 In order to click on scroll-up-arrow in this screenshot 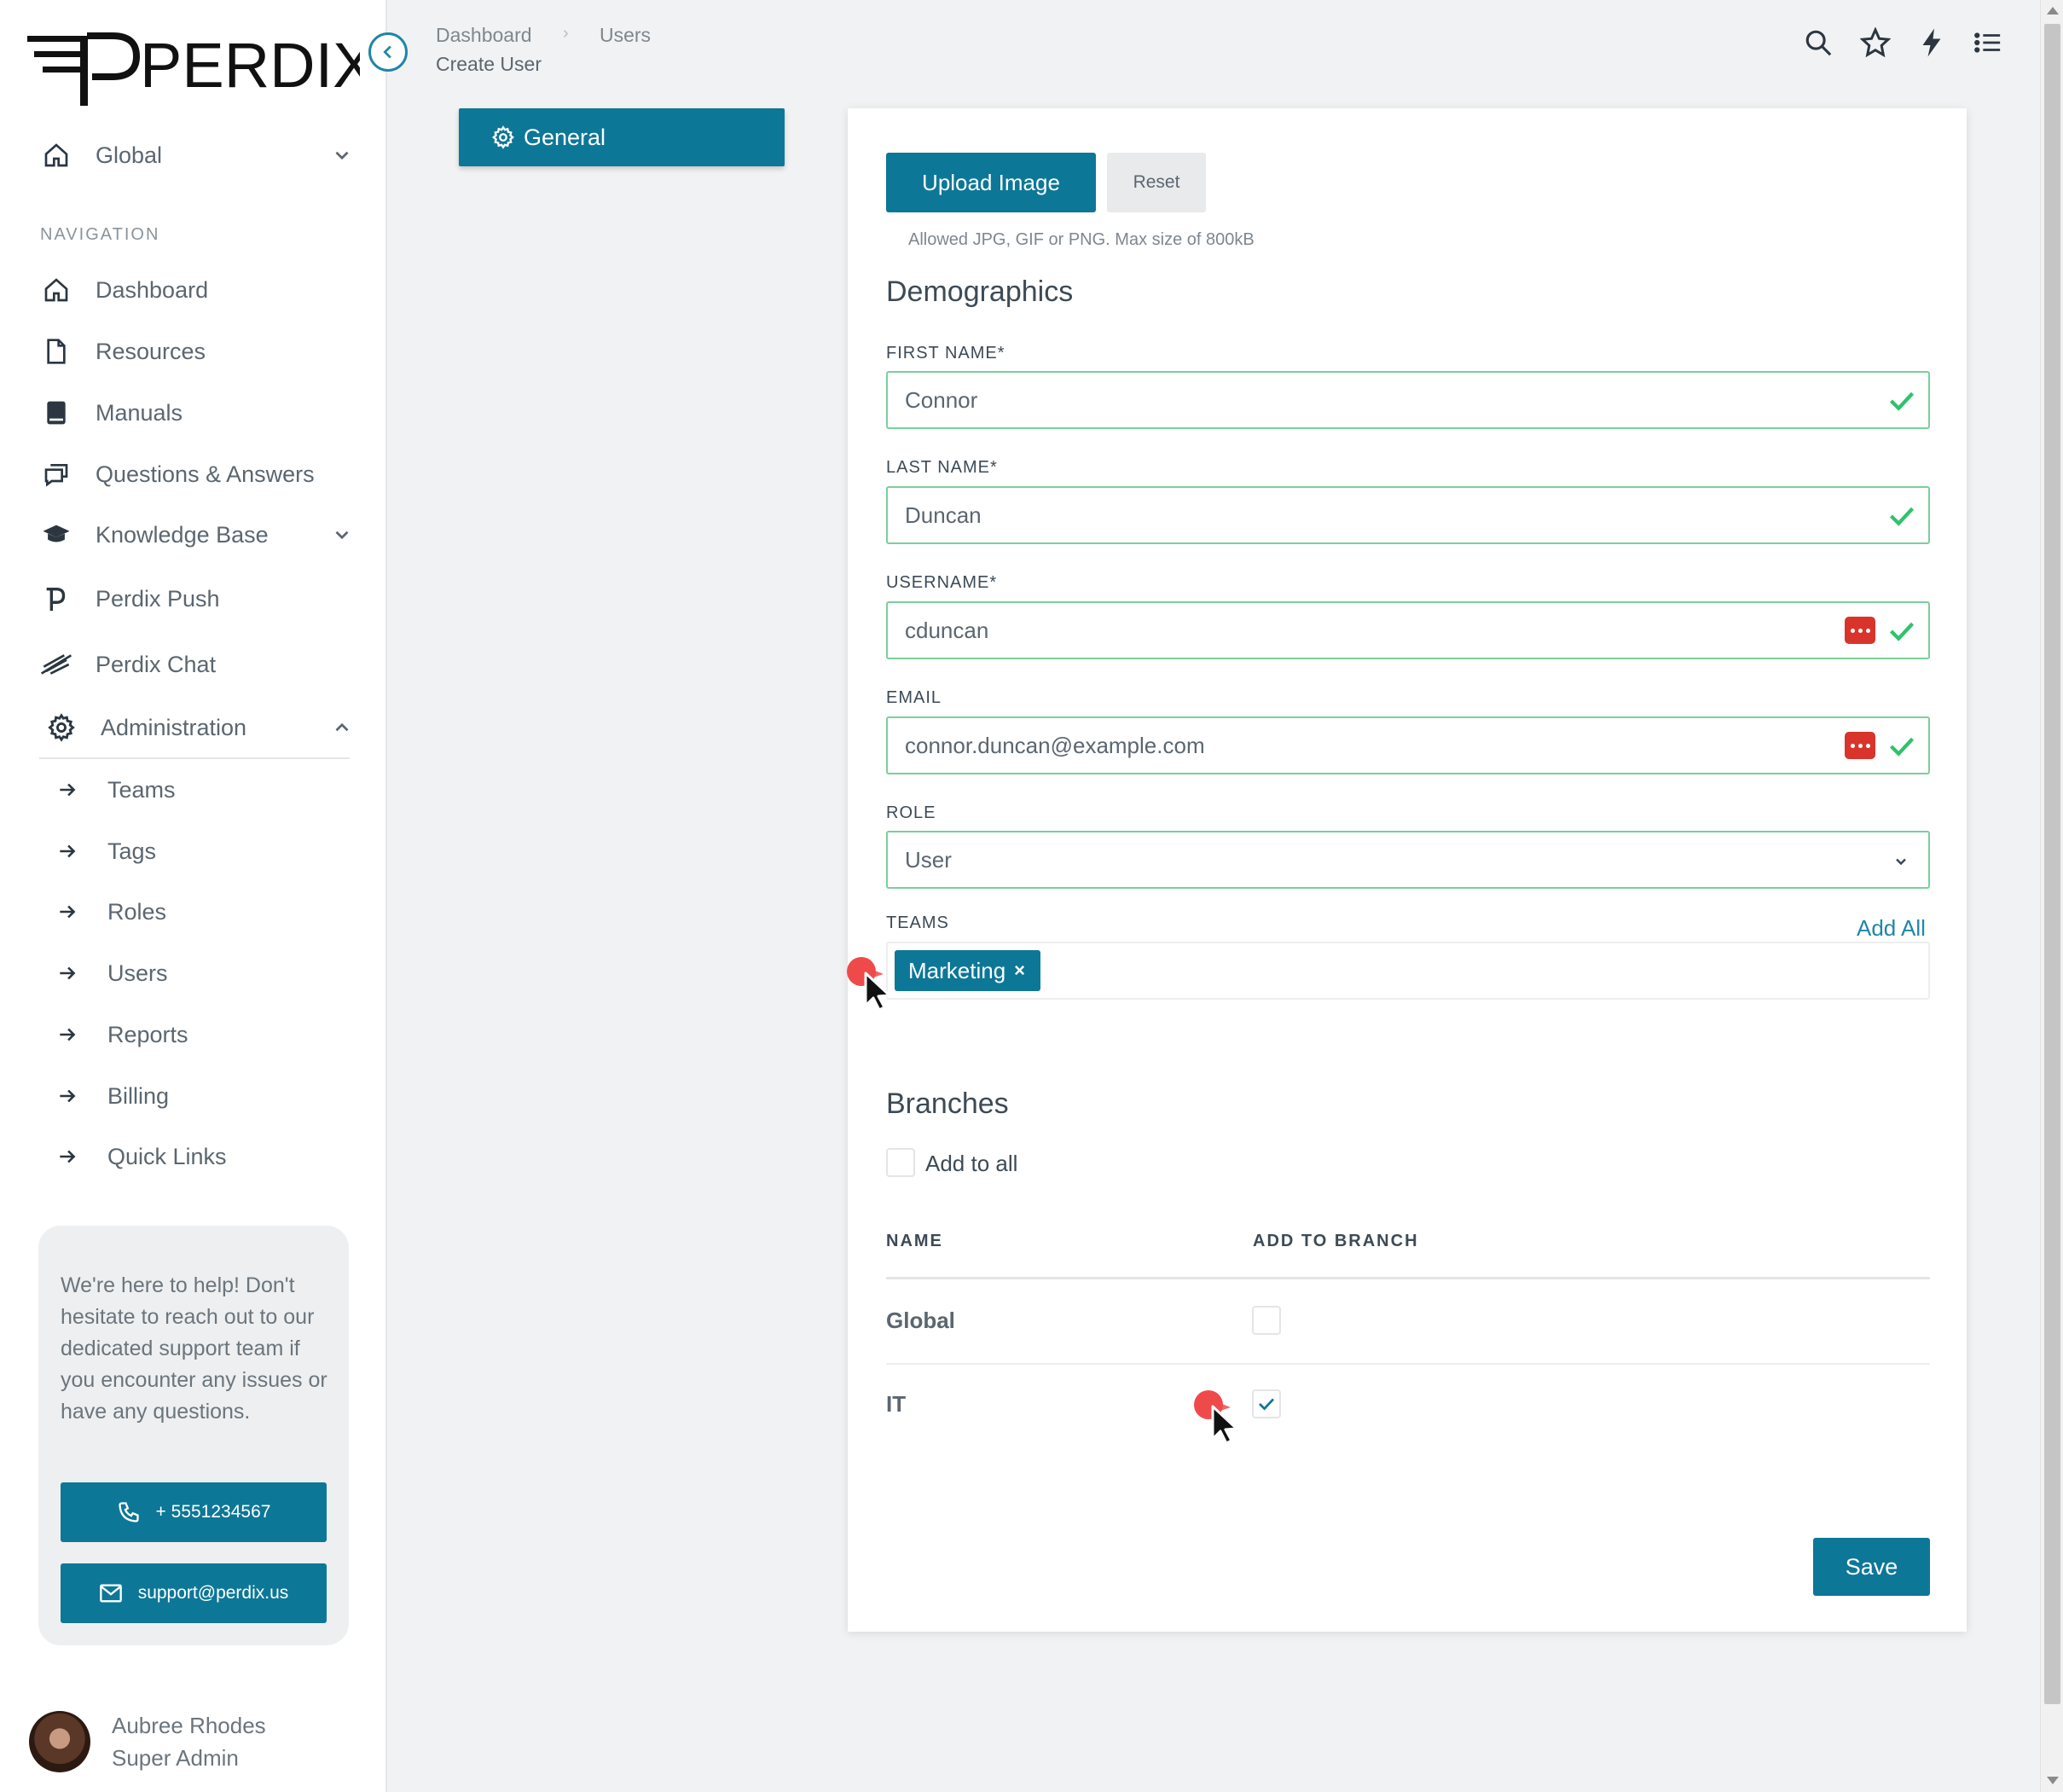, I will do `click(2053, 11)`.